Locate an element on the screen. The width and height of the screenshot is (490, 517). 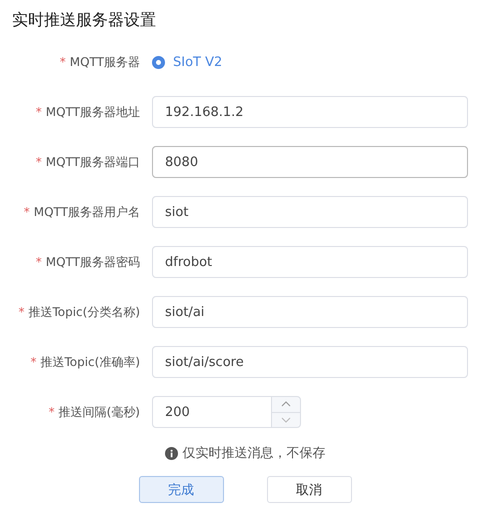
dialog-title: 实时推送服务器设置 is located at coordinates (84, 20).